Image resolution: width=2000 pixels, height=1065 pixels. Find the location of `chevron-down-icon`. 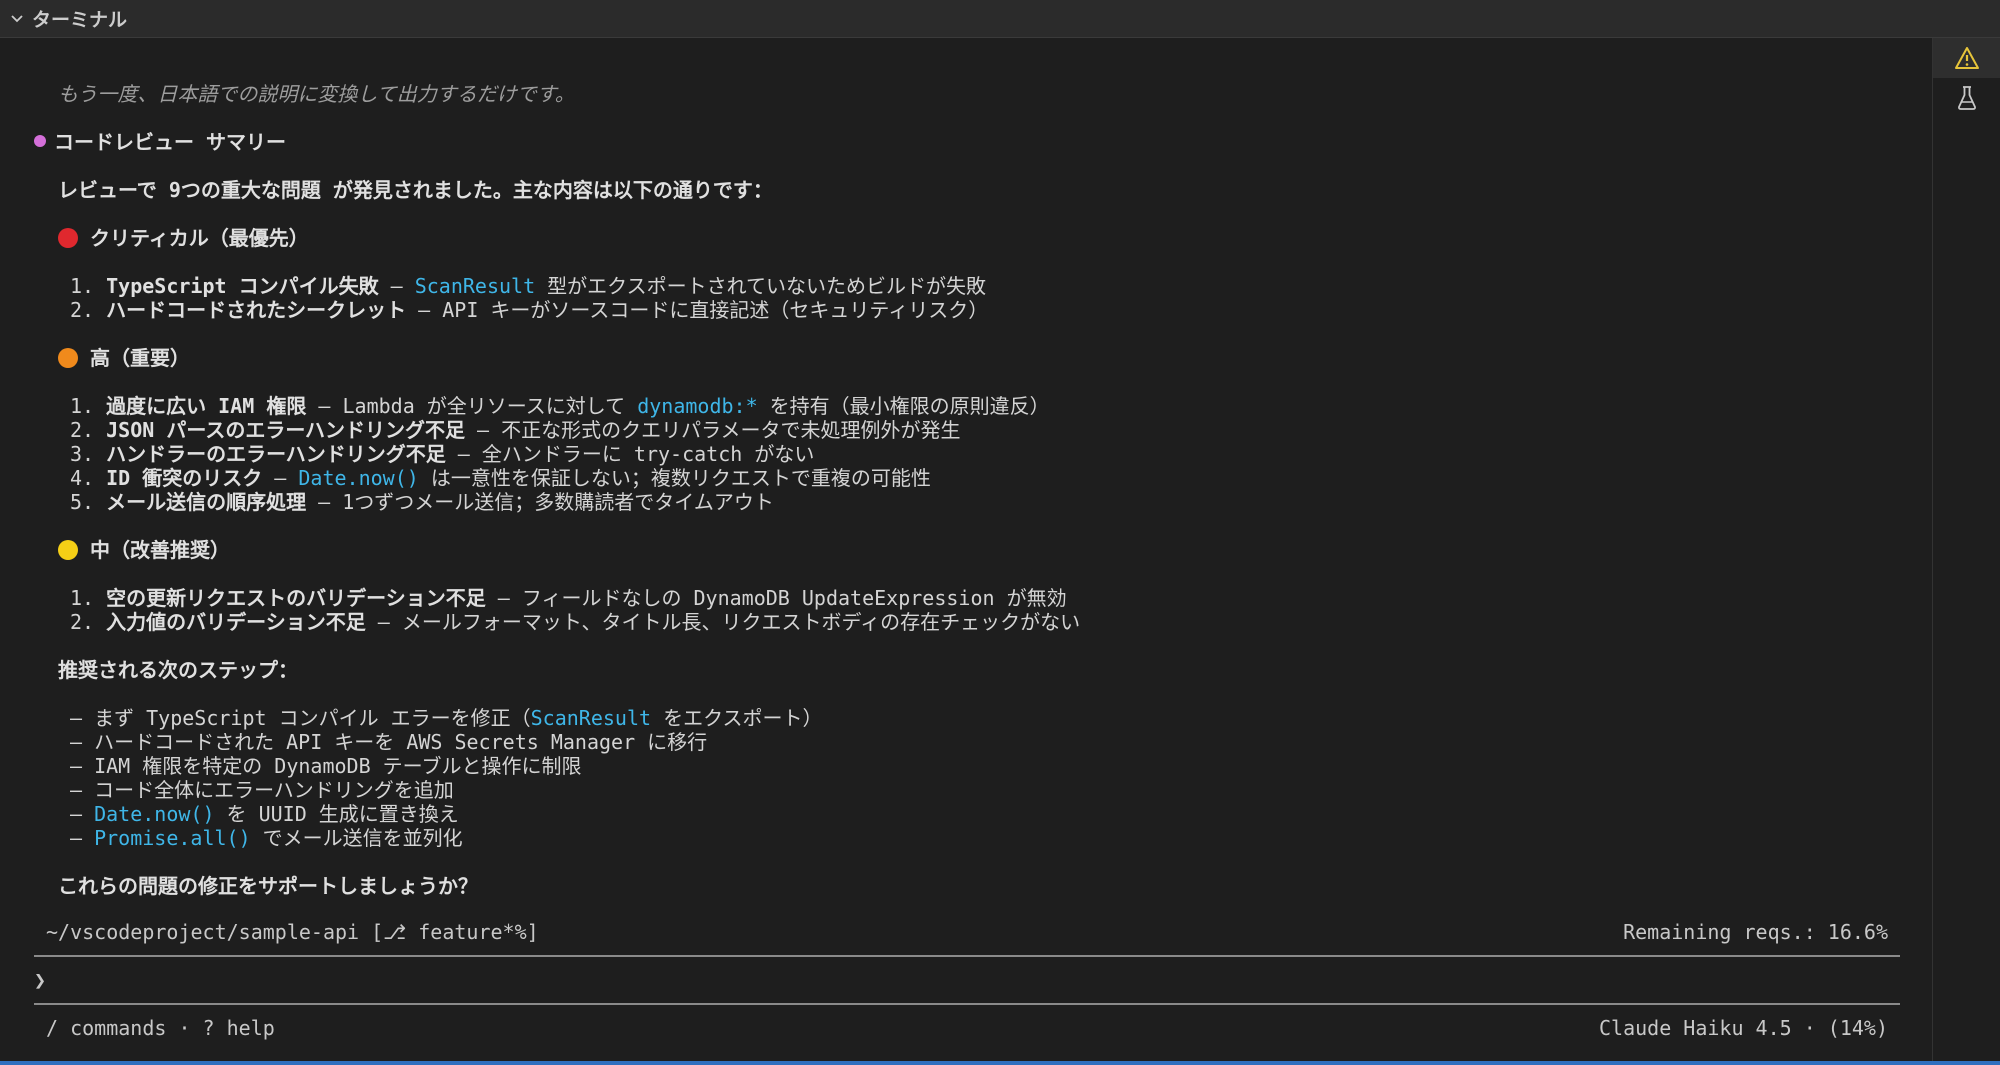

chevron-down-icon is located at coordinates (17, 19).